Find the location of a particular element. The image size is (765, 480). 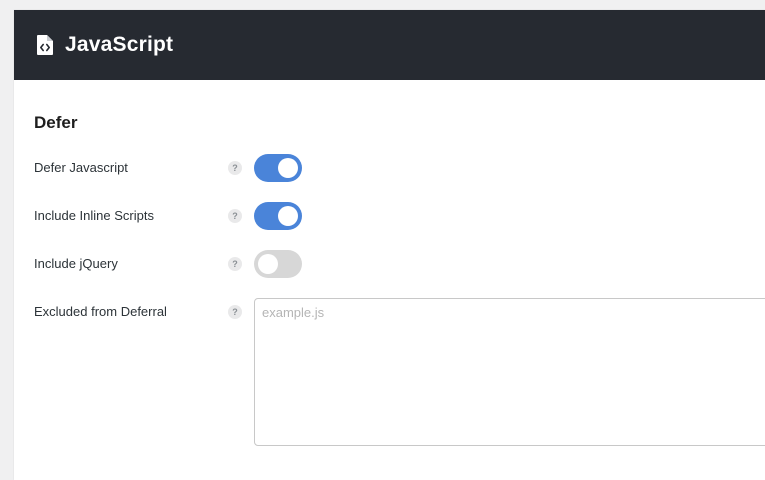

file-code-icon is located at coordinates (45, 45).